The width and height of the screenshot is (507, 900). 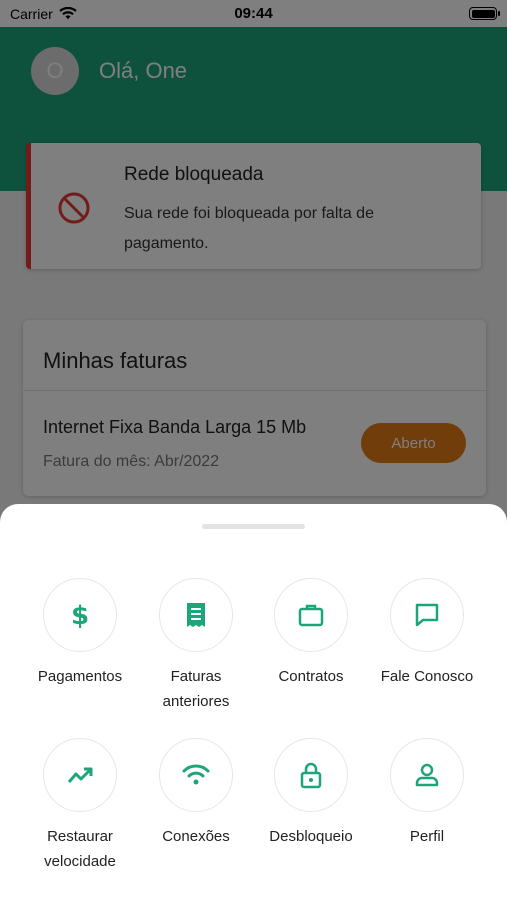 What do you see at coordinates (80, 676) in the screenshot?
I see `action-label: Pagamentos` at bounding box center [80, 676].